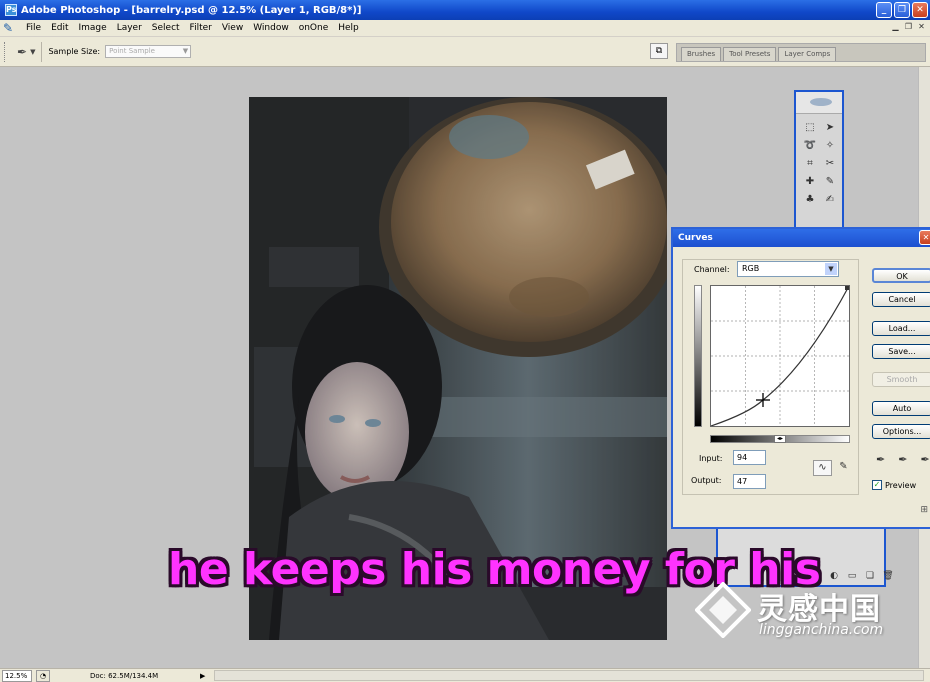 This screenshot has width=930, height=682. What do you see at coordinates (201, 28) in the screenshot?
I see `menu-filter: Filter` at bounding box center [201, 28].